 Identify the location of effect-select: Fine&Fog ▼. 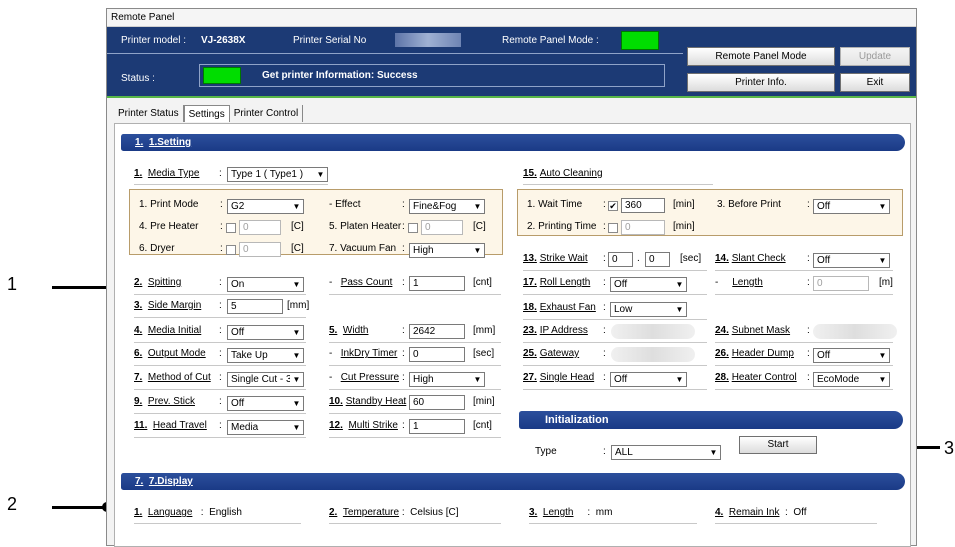
(447, 206).